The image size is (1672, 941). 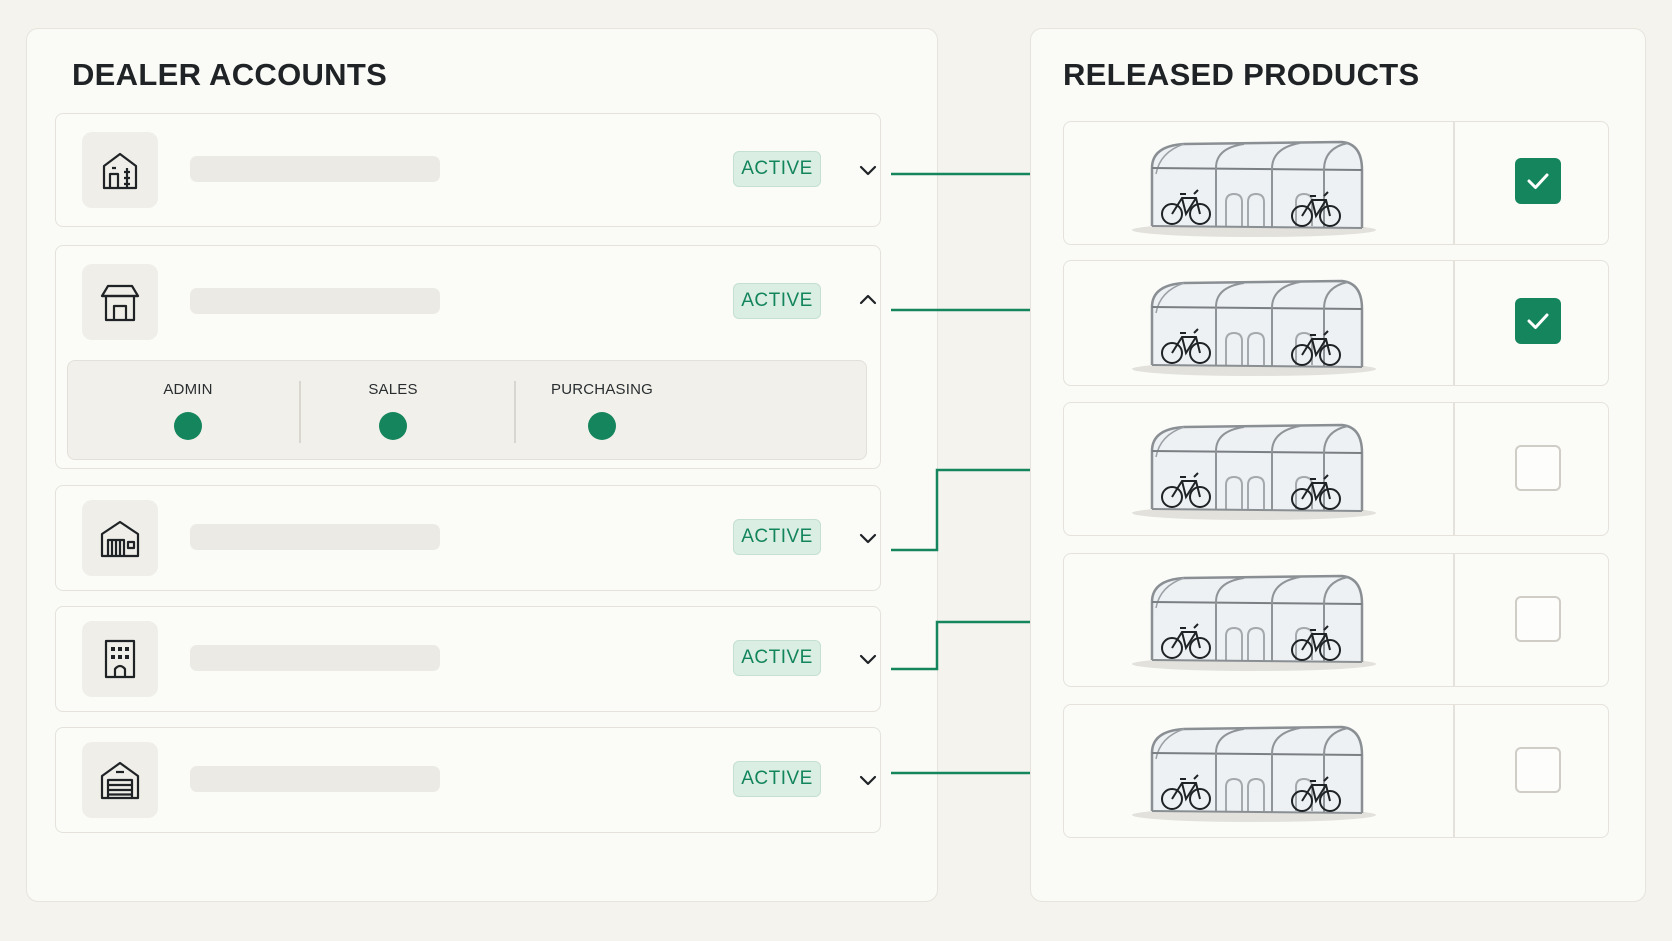 What do you see at coordinates (468, 538) in the screenshot?
I see `dealer-row-3: ACTIVE` at bounding box center [468, 538].